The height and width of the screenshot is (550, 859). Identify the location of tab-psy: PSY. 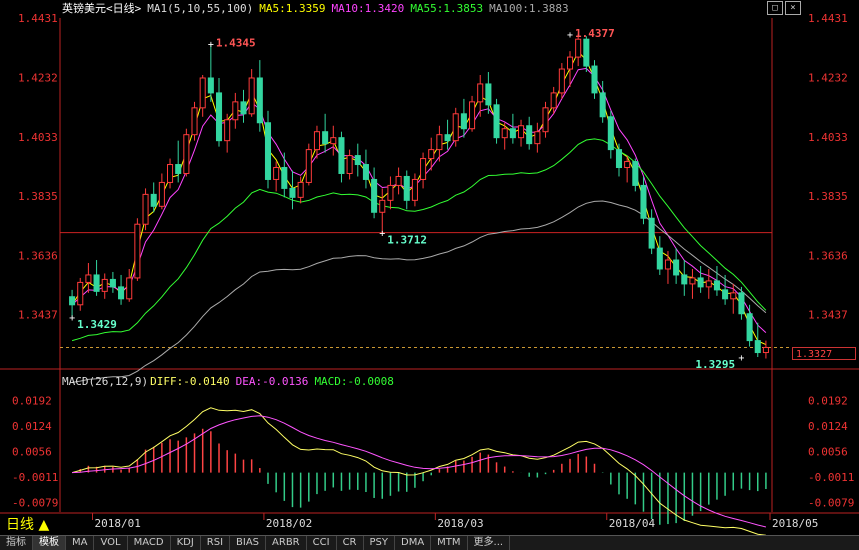
(379, 543).